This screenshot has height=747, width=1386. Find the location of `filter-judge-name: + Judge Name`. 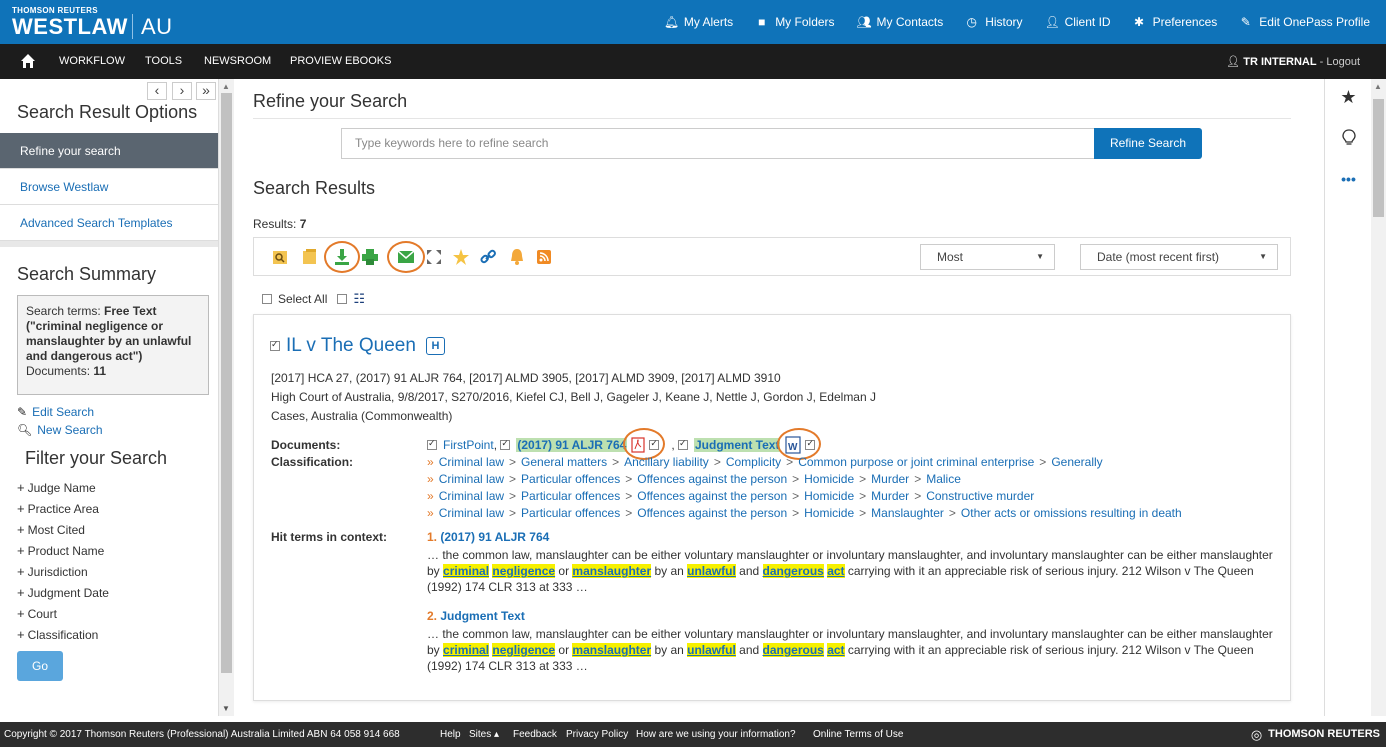

filter-judge-name: + Judge Name is located at coordinates (56, 487).